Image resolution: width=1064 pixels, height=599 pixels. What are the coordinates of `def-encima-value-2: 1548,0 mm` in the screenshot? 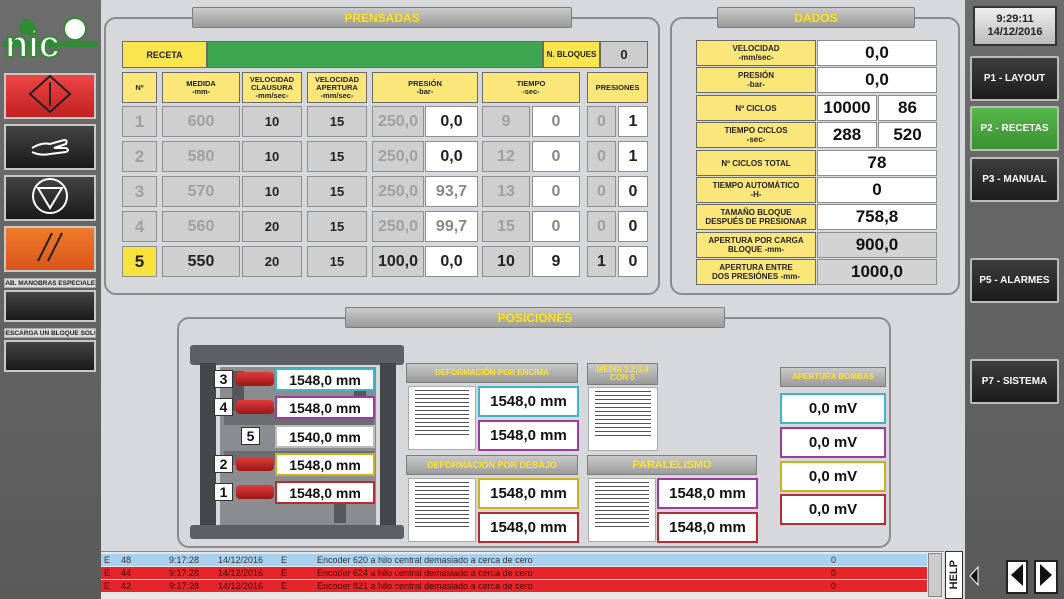 It's located at (528, 435).